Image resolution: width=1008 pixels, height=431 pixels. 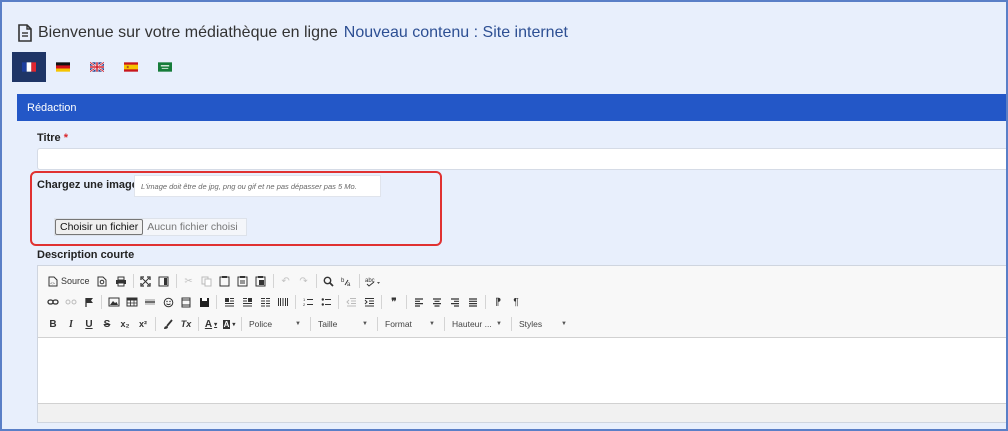 What do you see at coordinates (131, 67) in the screenshot?
I see `language-es` at bounding box center [131, 67].